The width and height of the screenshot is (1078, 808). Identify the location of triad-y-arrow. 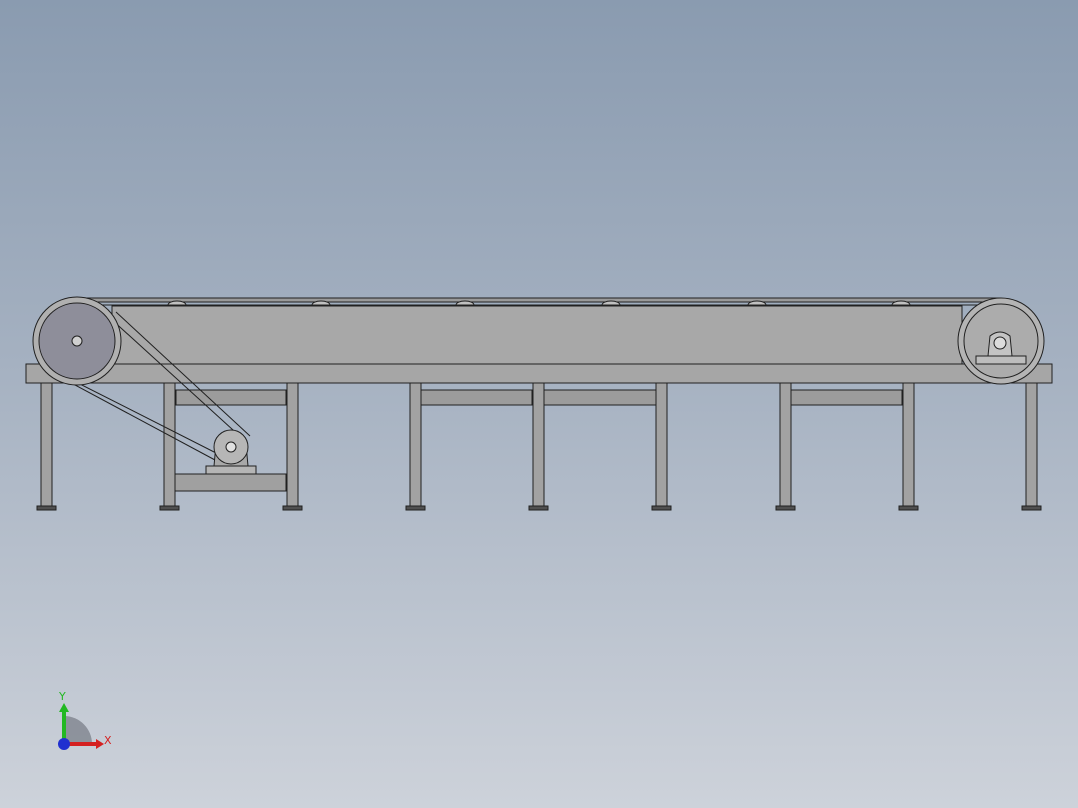
(64, 707).